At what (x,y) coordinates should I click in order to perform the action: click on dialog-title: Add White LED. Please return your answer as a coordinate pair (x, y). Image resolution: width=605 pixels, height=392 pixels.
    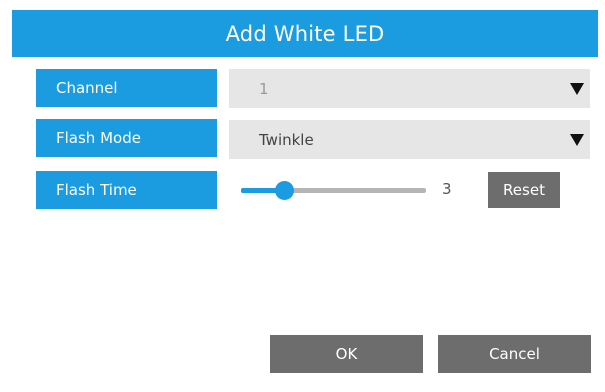
    Looking at the image, I should click on (305, 33).